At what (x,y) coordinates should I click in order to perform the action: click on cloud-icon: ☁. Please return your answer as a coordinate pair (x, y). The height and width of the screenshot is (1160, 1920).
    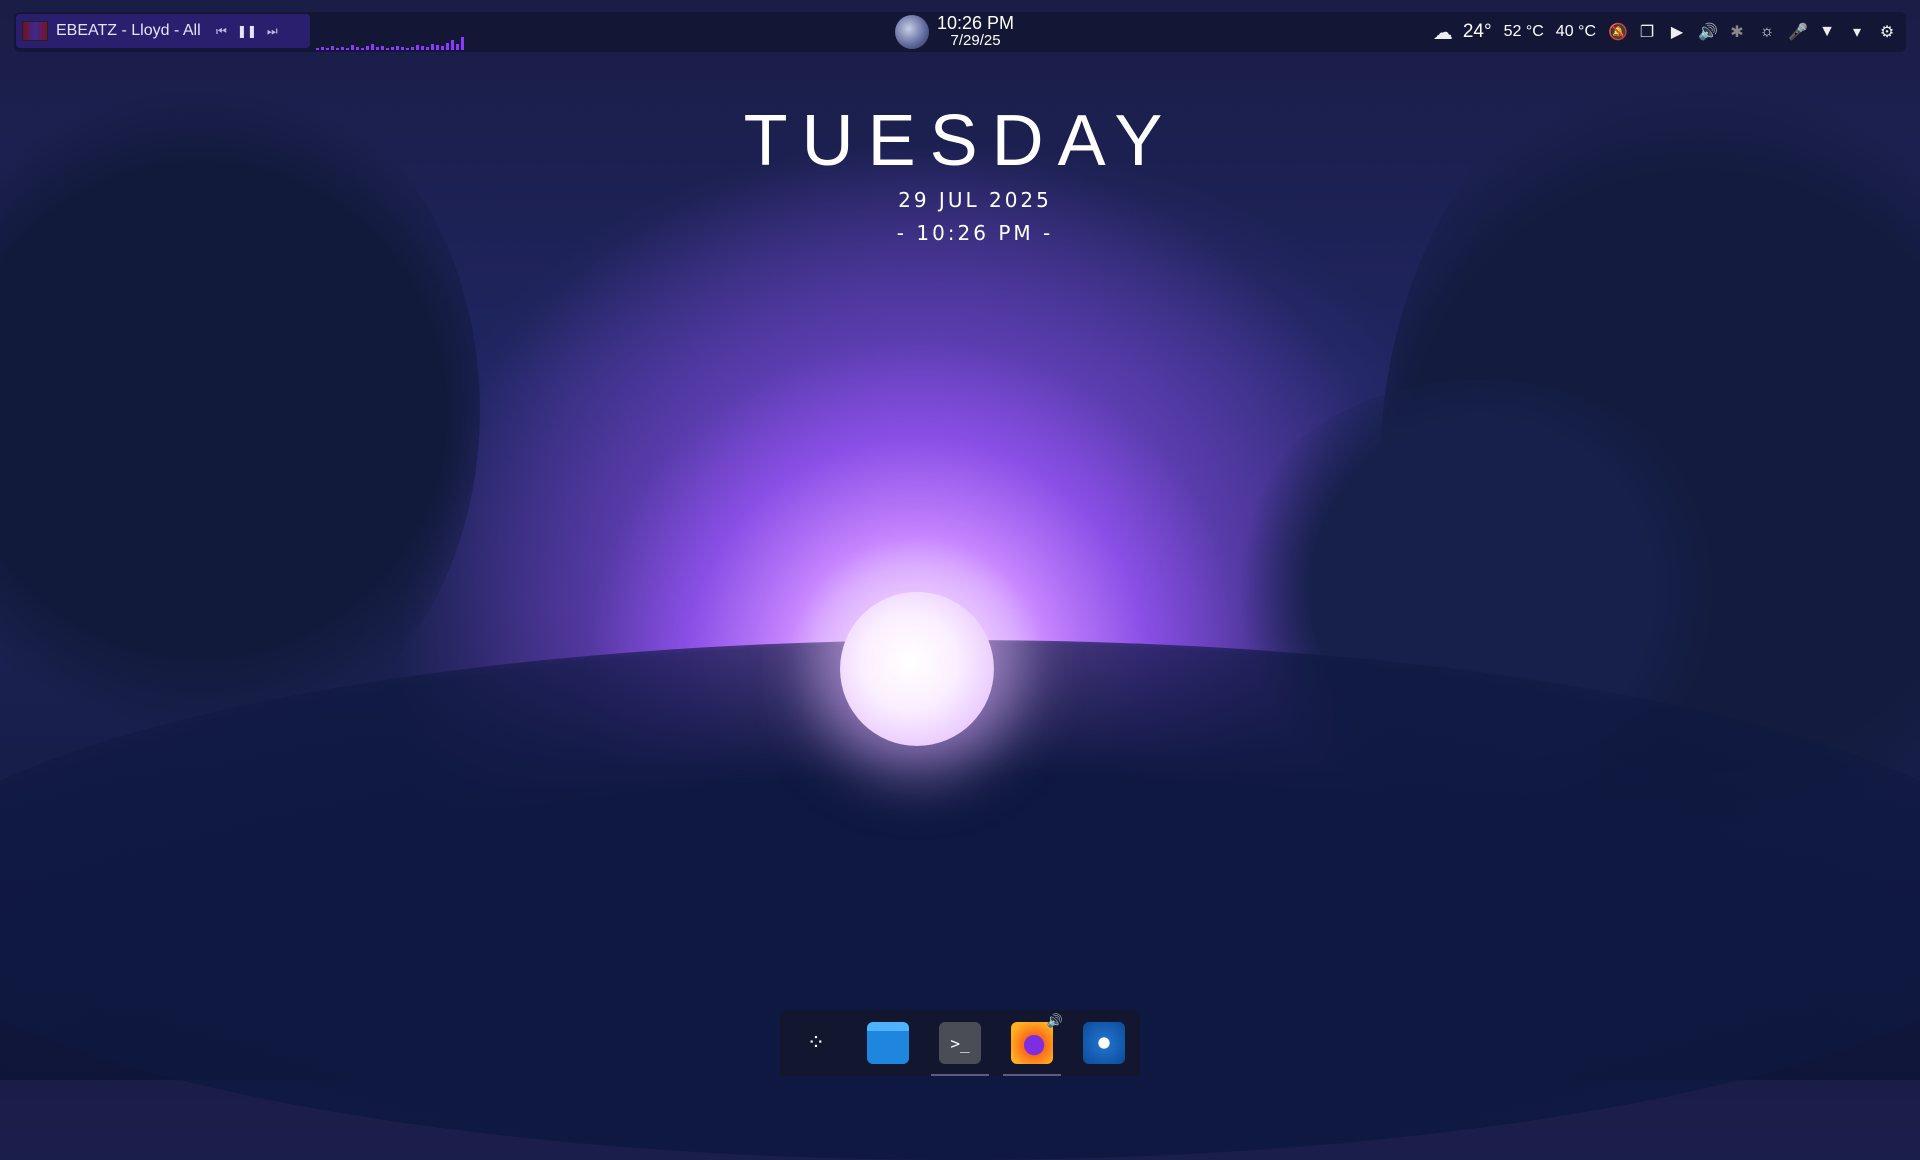
    Looking at the image, I should click on (1443, 32).